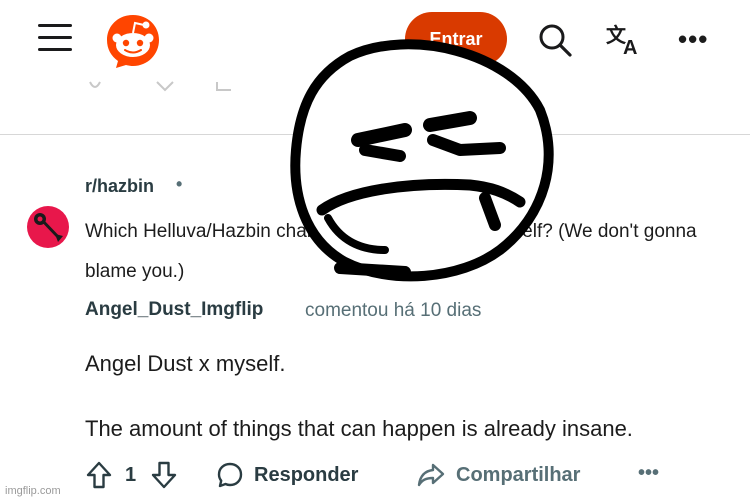  What do you see at coordinates (119, 186) in the screenshot?
I see `subreddit-name: r/hazbin` at bounding box center [119, 186].